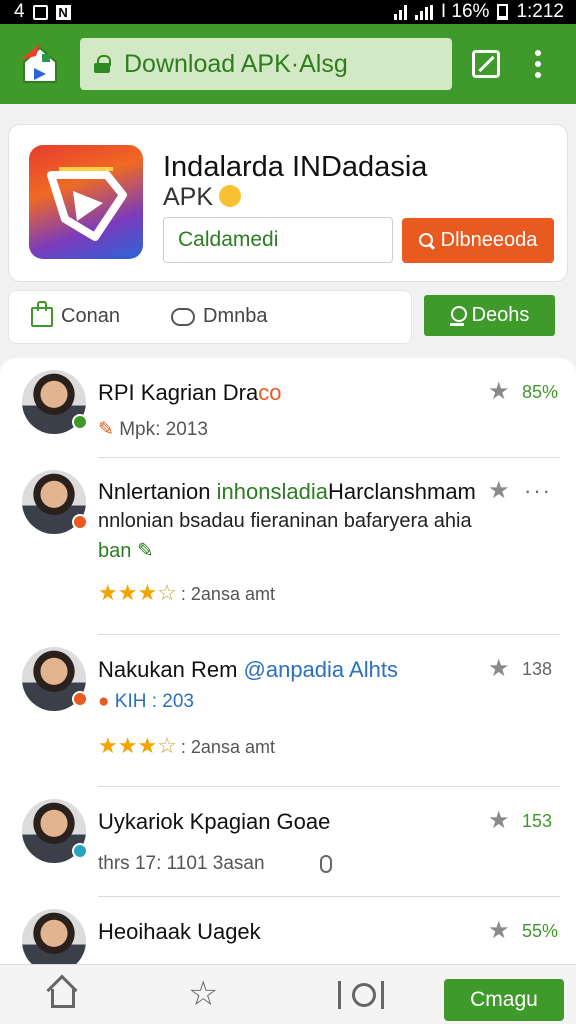  Describe the element at coordinates (230, 196) in the screenshot. I see `smiley-icon` at that location.